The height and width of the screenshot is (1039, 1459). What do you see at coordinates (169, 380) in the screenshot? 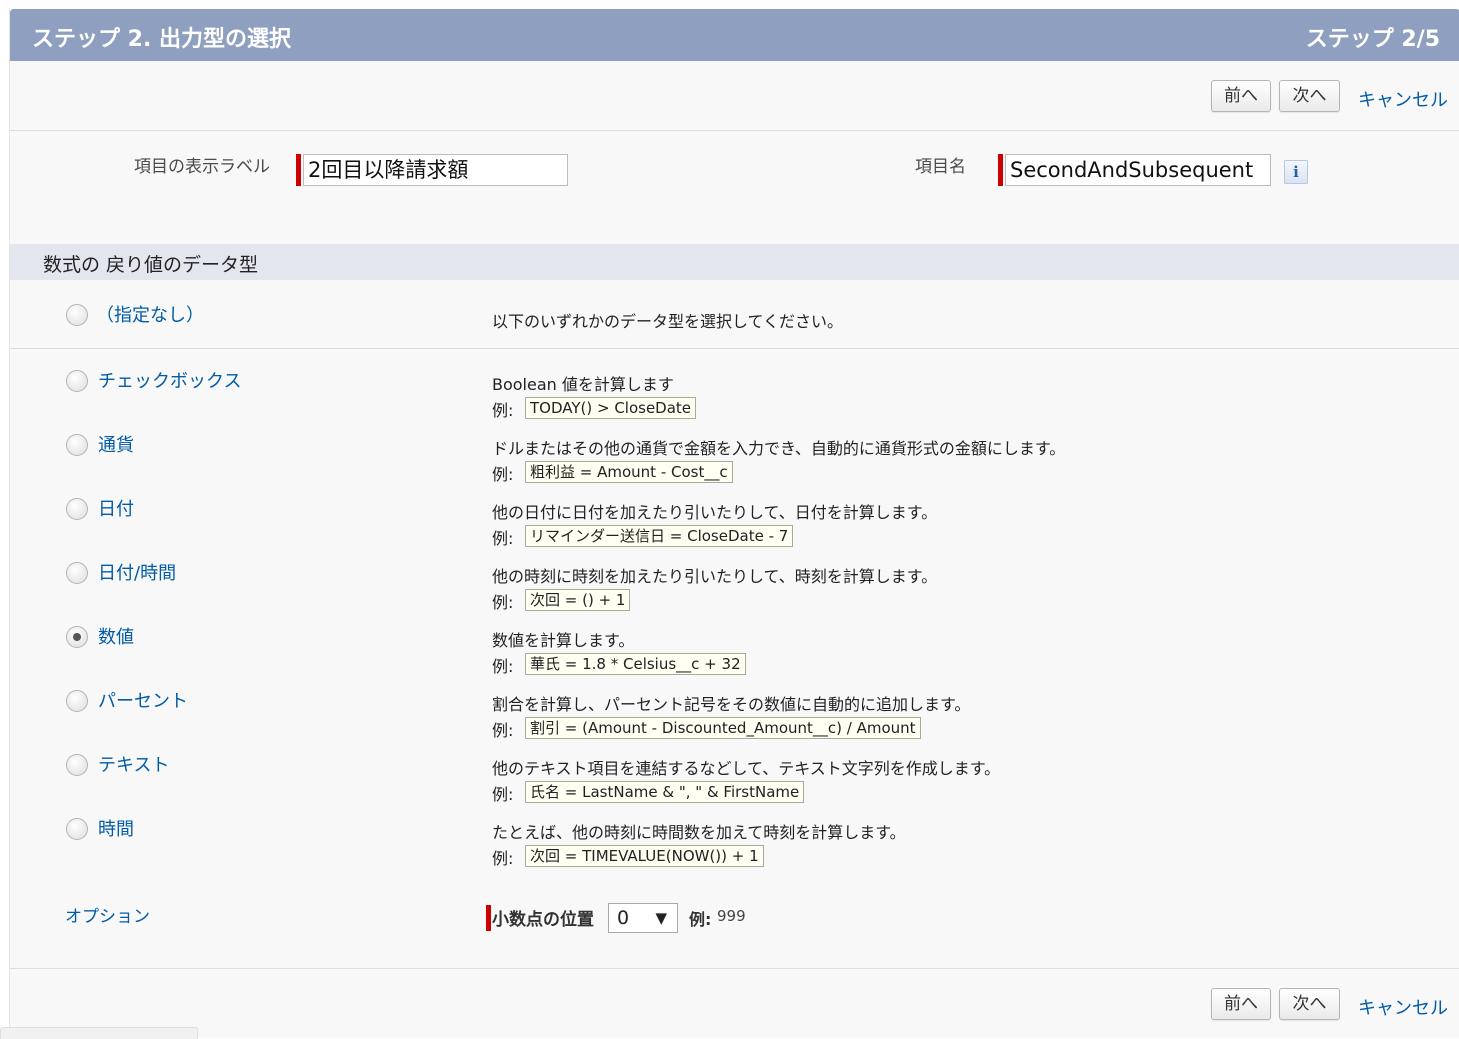
I see `type-label: チェックボックス` at bounding box center [169, 380].